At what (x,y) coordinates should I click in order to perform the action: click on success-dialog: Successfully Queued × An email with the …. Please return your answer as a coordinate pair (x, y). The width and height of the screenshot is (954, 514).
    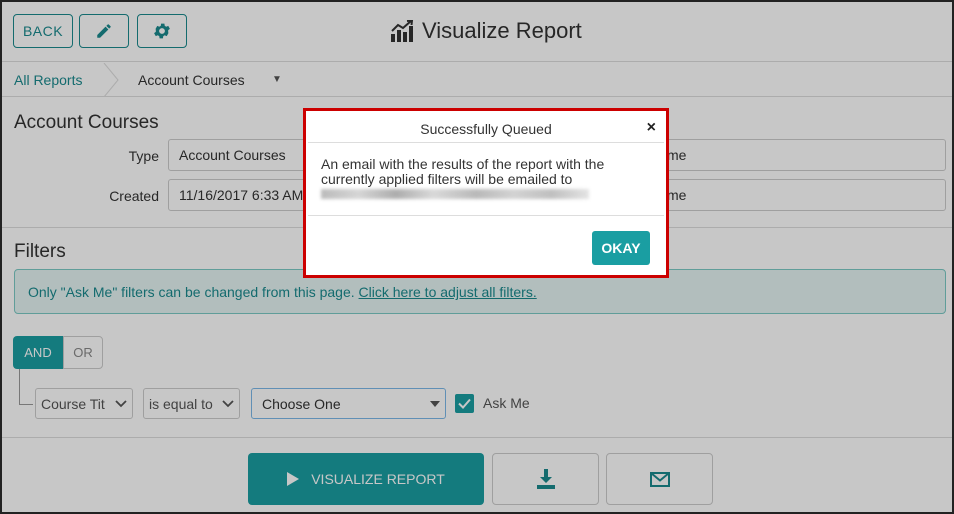
    Looking at the image, I should click on (486, 193).